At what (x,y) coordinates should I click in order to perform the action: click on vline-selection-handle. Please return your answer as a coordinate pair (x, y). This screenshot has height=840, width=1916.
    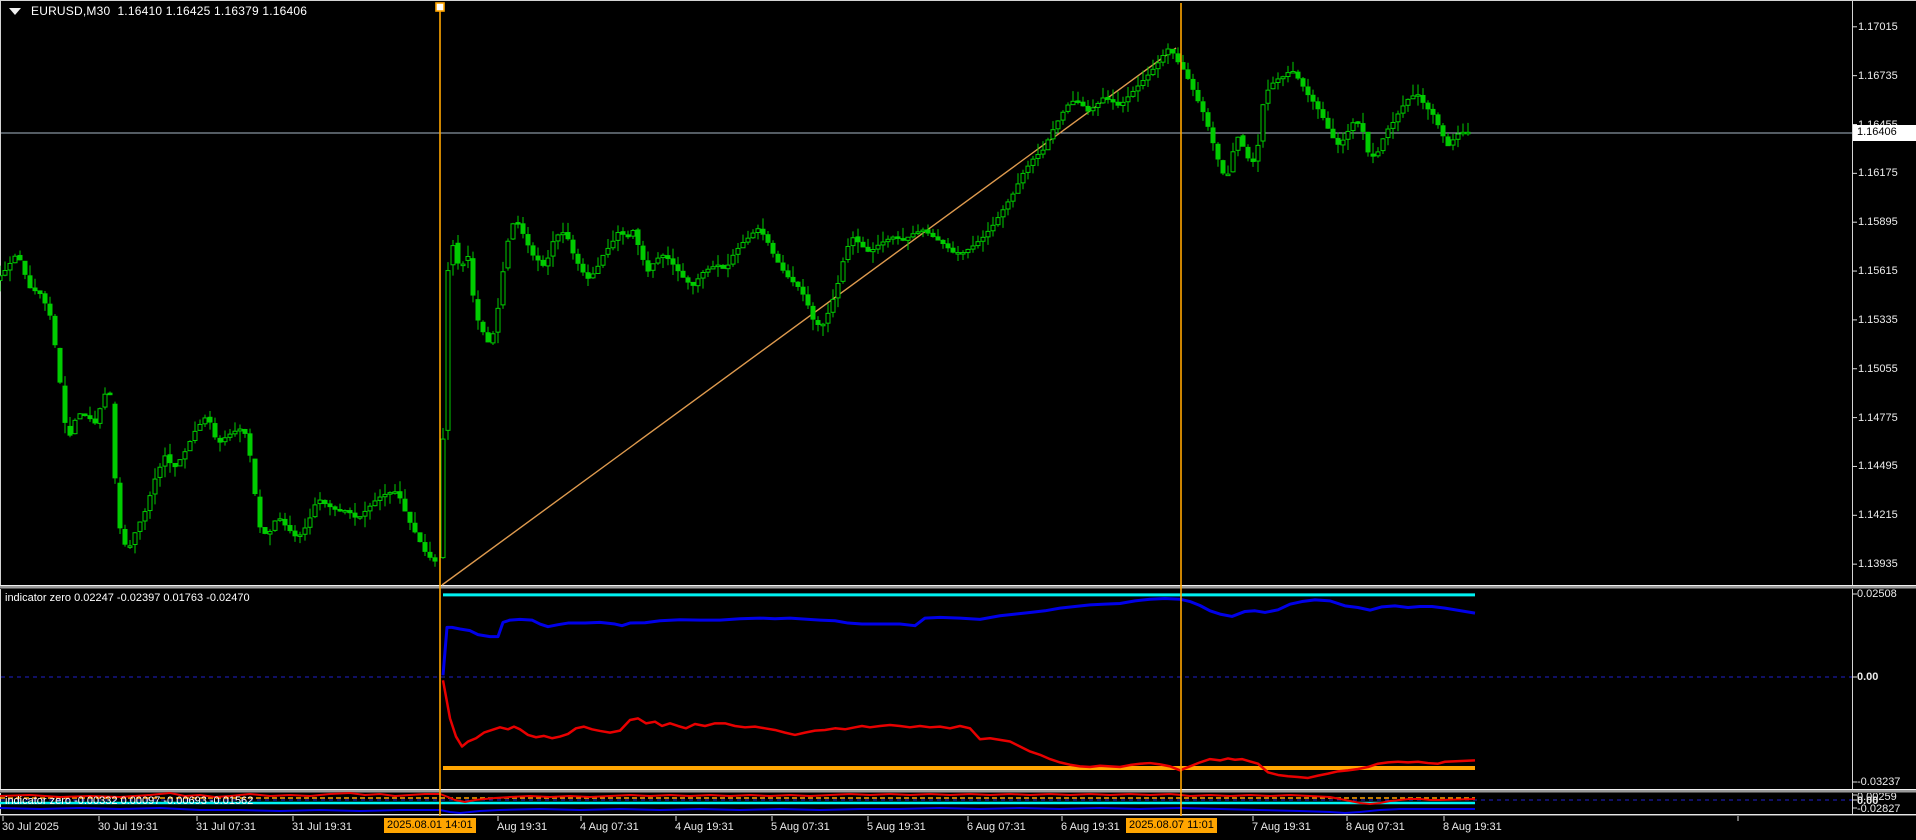
    Looking at the image, I should click on (440, 7).